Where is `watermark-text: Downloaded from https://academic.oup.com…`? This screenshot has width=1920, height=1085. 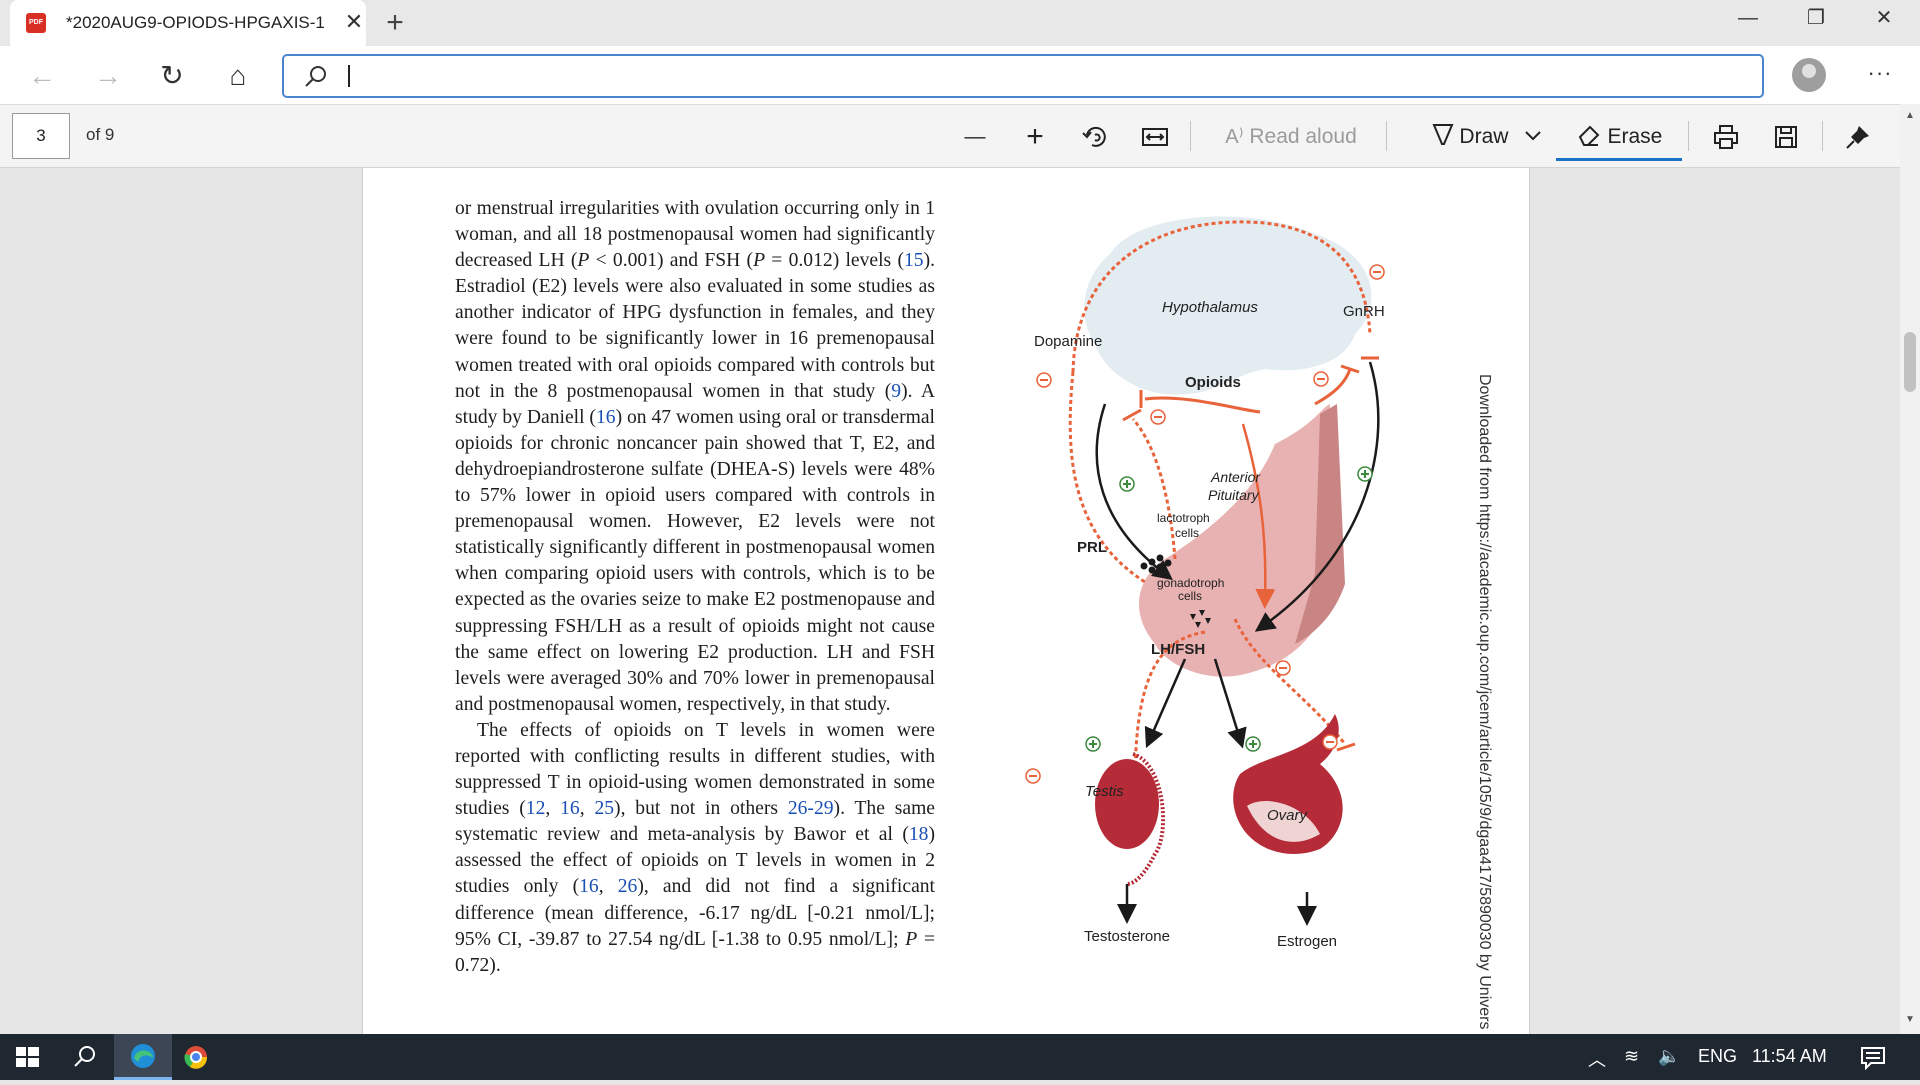 watermark-text: Downloaded from https://academic.oup.com… is located at coordinates (1484, 702).